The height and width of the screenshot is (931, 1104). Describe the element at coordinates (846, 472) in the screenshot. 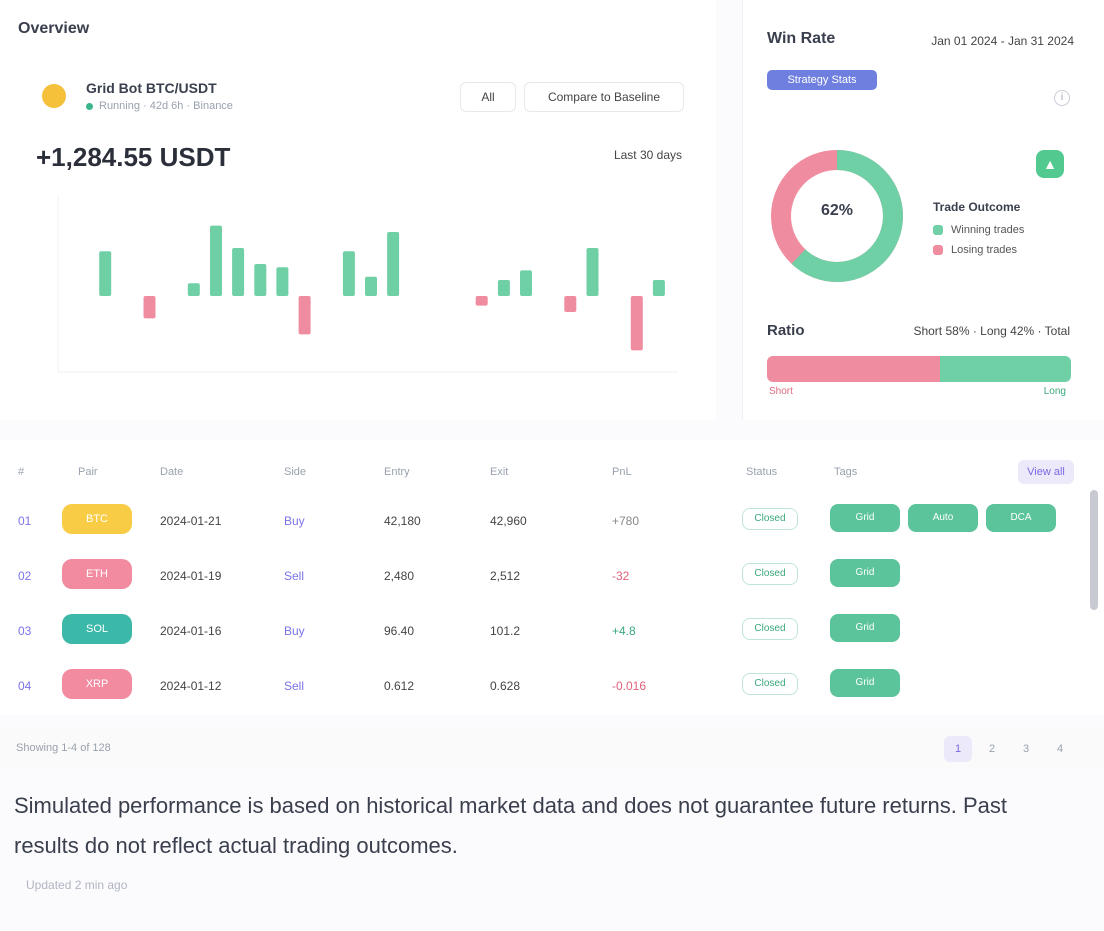

I see `header-tags: Tags` at that location.